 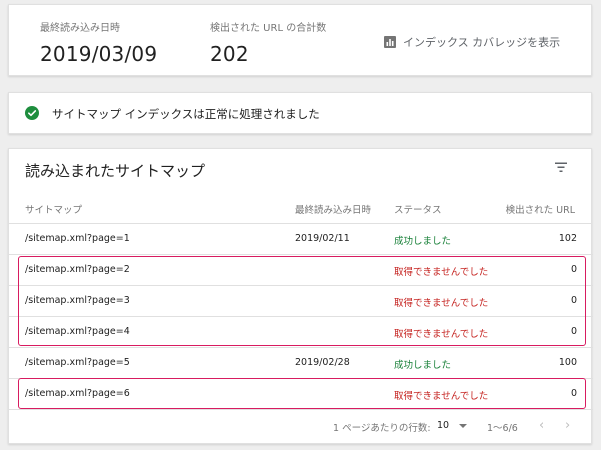 I want to click on table-row: /sitemap.xml?page=2 取得できませんでした 0, so click(x=301, y=270).